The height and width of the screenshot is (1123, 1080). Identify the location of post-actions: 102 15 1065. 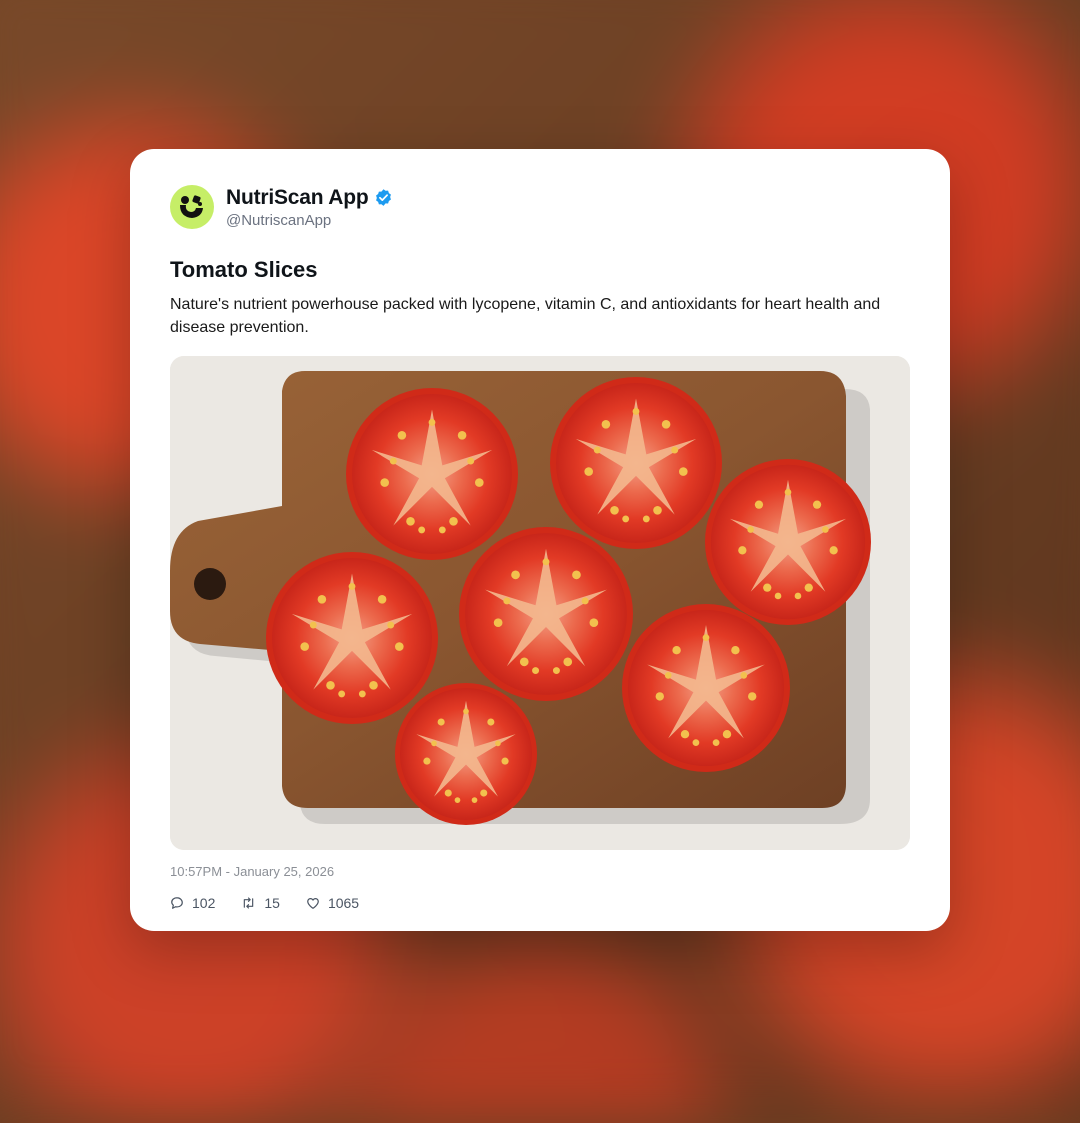
(540, 903).